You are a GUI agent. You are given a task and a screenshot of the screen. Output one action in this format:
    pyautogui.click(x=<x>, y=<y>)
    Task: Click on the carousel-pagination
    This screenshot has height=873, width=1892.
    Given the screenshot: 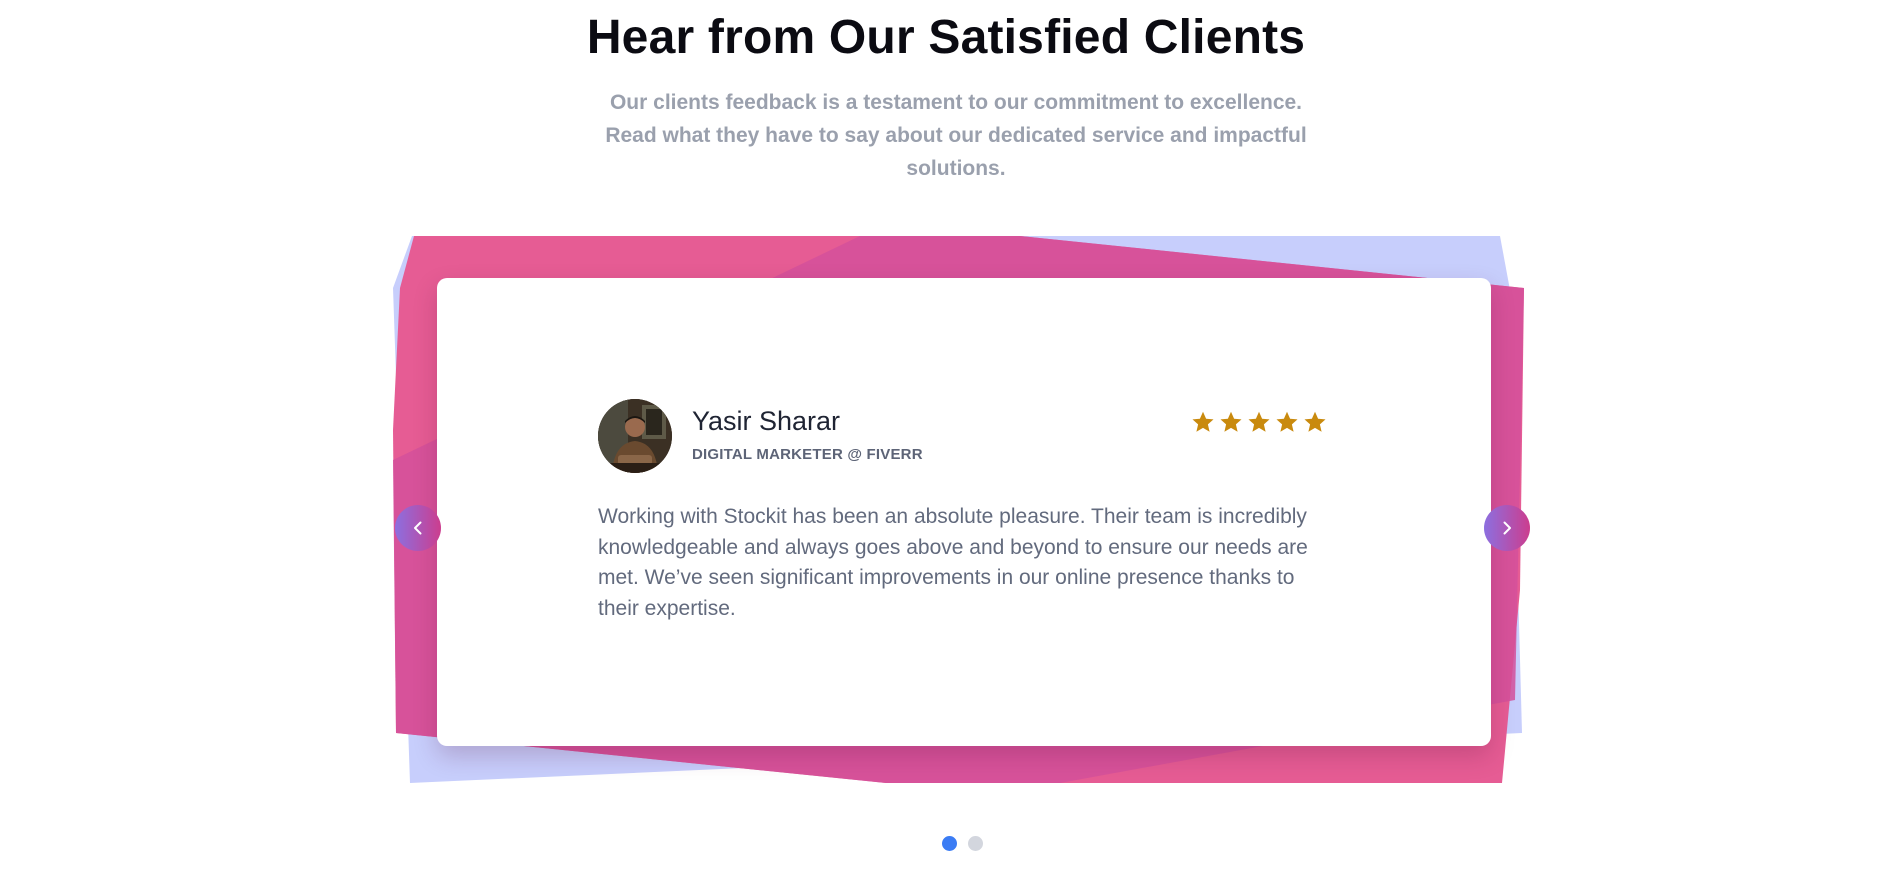 What is the action you would take?
    pyautogui.click(x=962, y=843)
    